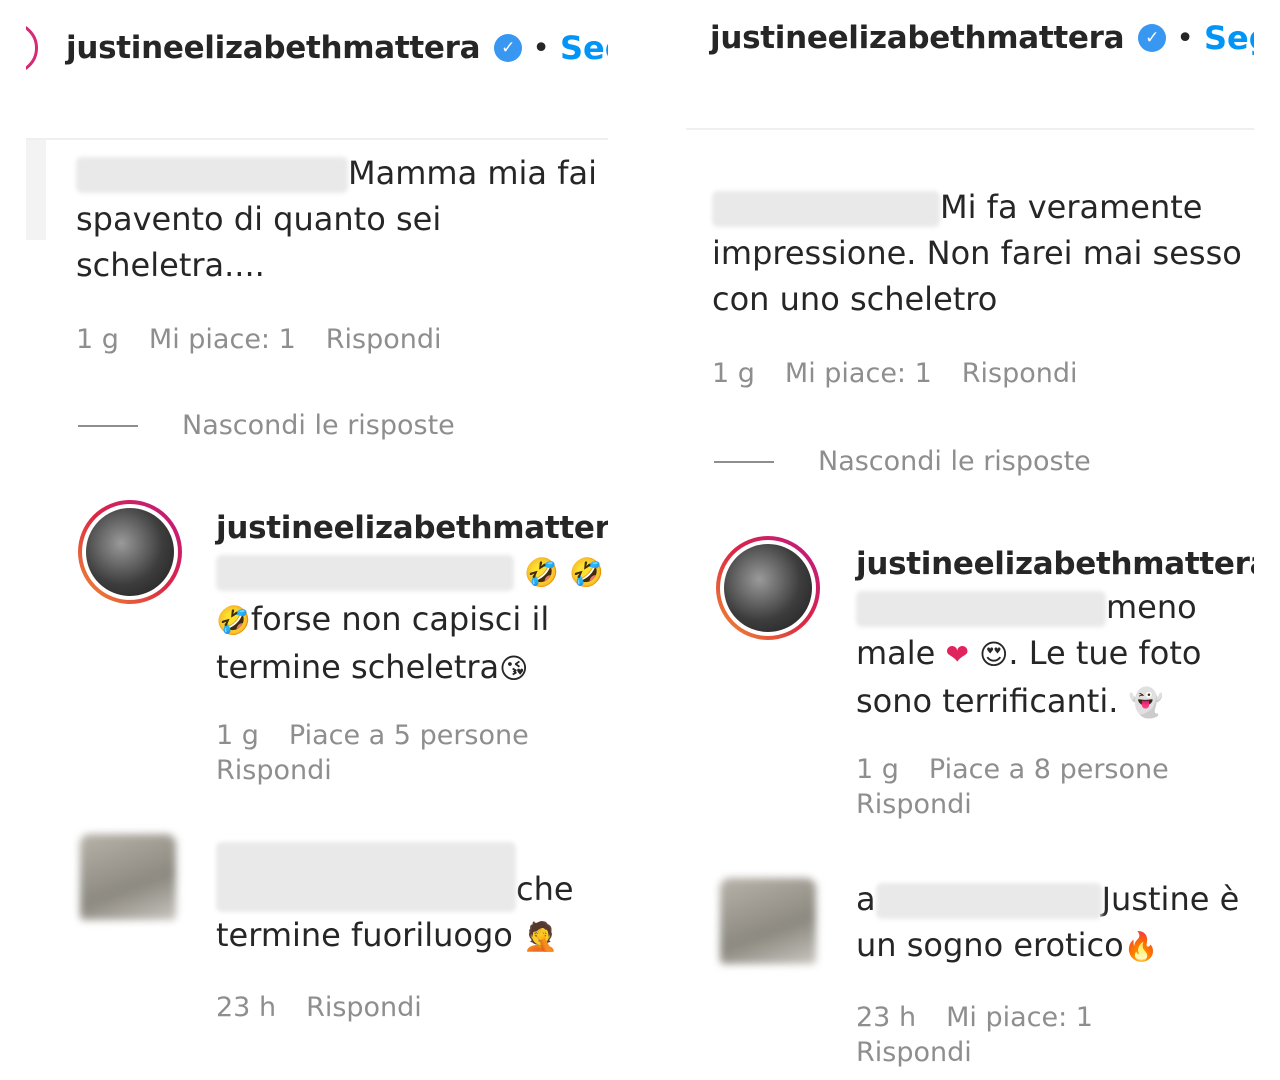  What do you see at coordinates (990, 945) in the screenshot?
I see `reply2-text-line2: un sogno erotico` at bounding box center [990, 945].